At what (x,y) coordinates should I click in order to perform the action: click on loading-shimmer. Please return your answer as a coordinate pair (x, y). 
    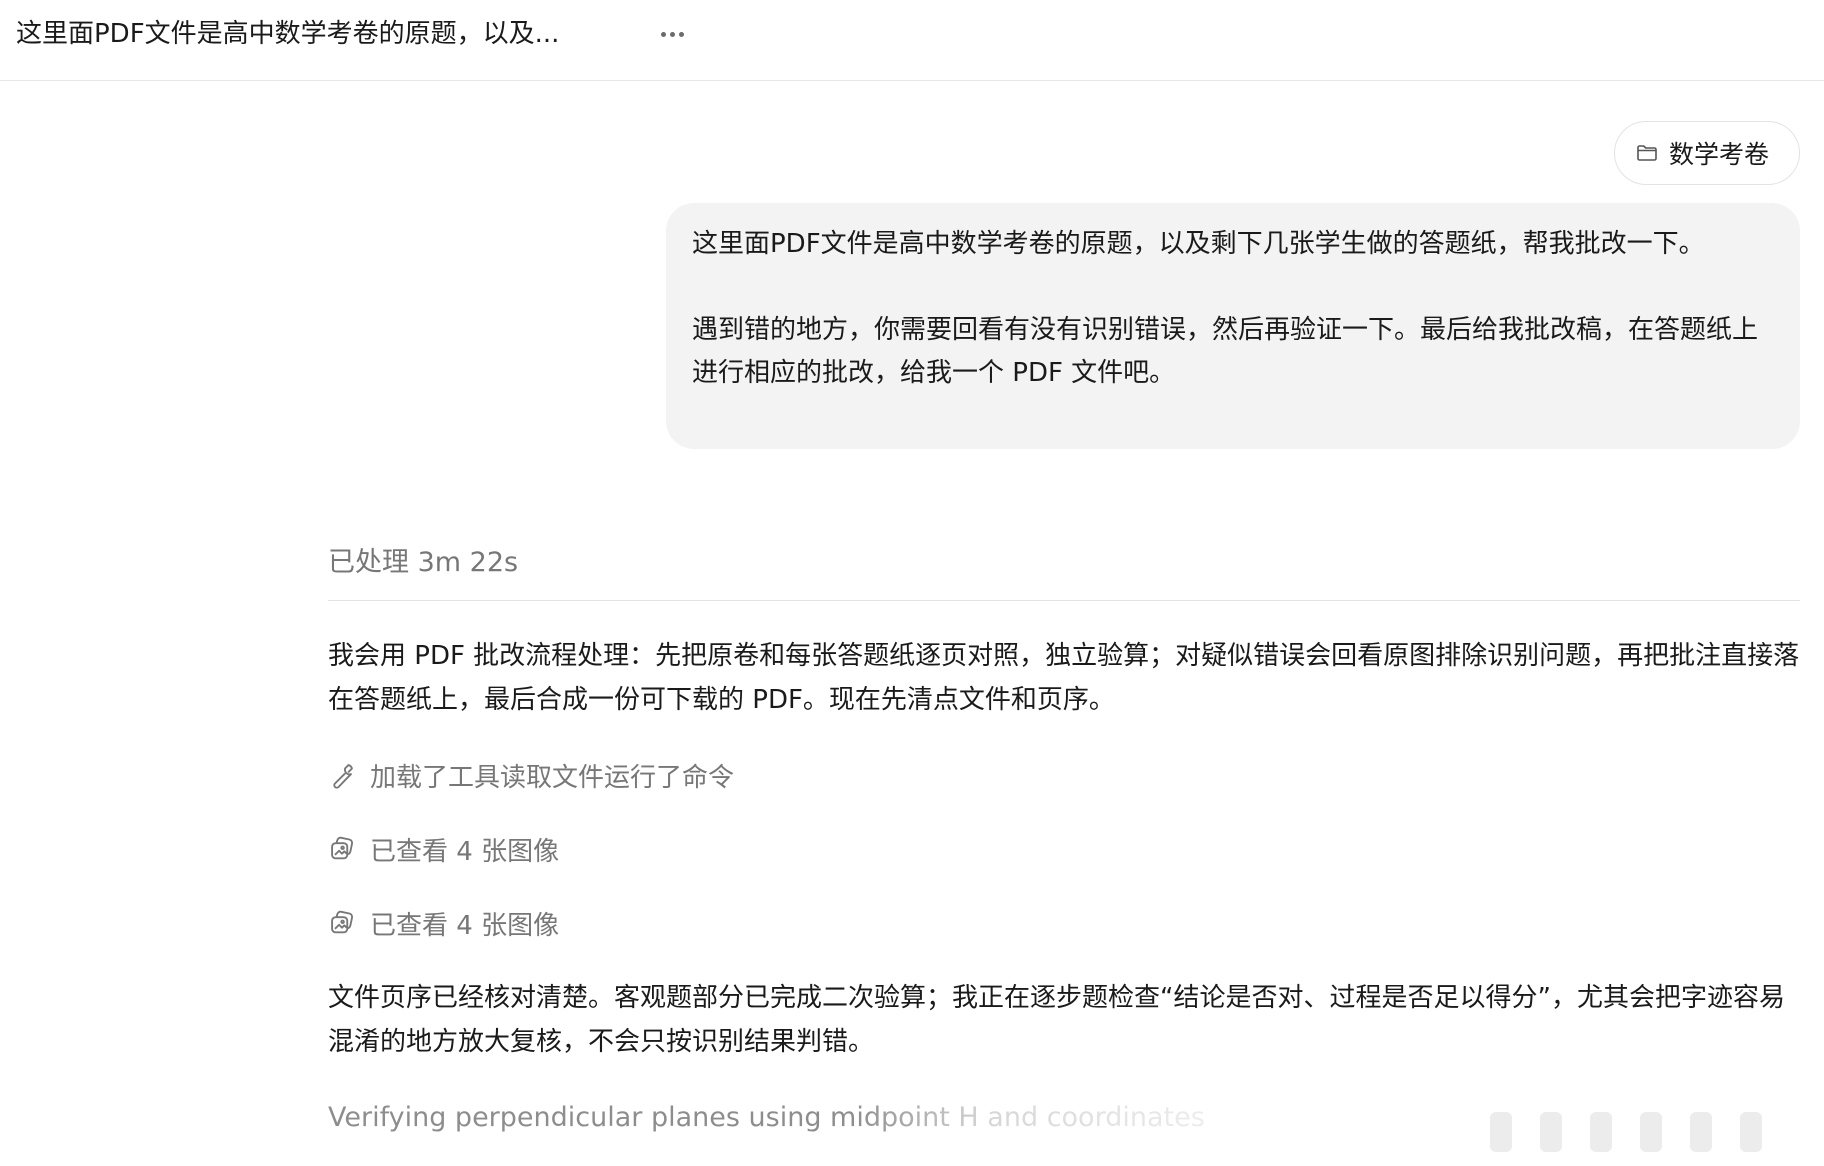
    Looking at the image, I should click on (1647, 1128).